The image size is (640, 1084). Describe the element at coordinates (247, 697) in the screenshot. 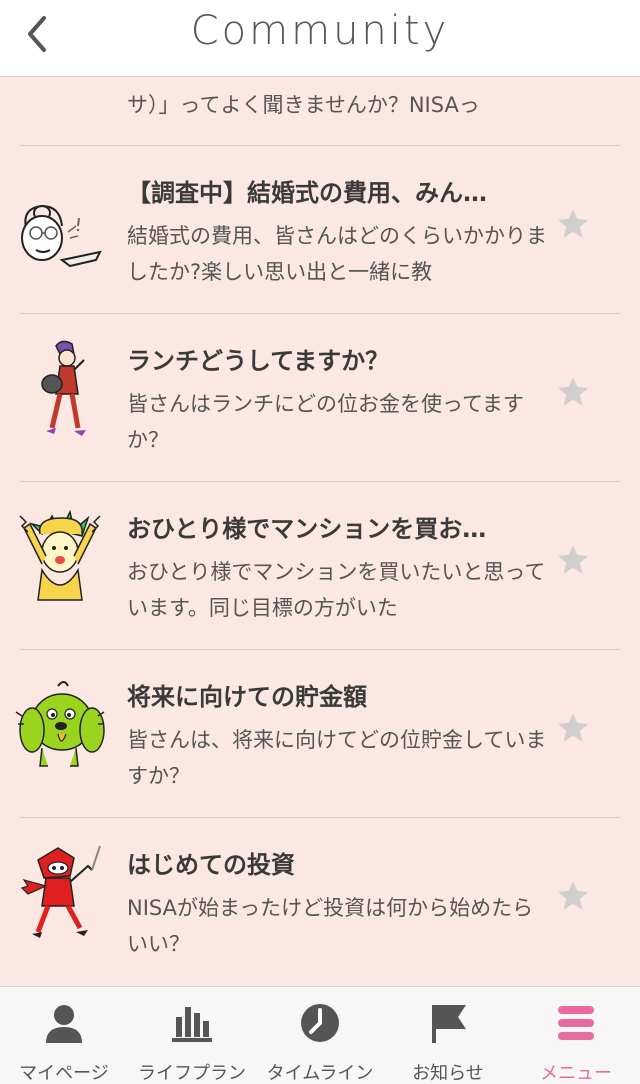

I see `item-title: 将来に向けての貯金額` at that location.